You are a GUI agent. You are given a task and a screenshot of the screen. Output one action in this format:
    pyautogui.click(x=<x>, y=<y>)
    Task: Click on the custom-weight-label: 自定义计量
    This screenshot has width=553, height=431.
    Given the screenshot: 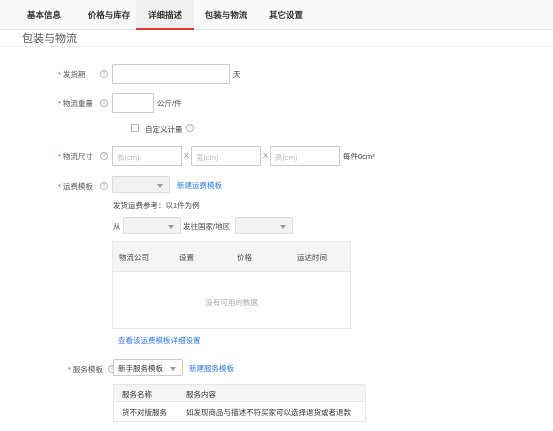 What is the action you would take?
    pyautogui.click(x=164, y=129)
    